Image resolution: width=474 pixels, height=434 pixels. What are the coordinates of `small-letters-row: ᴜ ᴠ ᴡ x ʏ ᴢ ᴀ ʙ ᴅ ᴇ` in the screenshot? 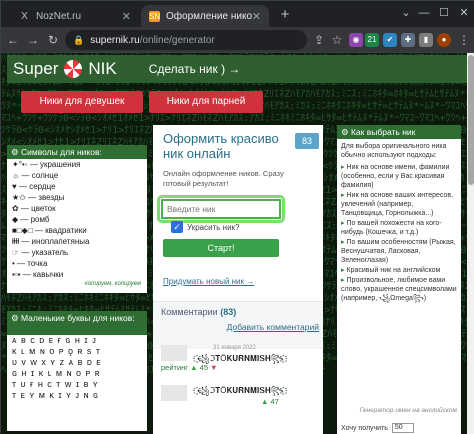 It's located at (77, 362).